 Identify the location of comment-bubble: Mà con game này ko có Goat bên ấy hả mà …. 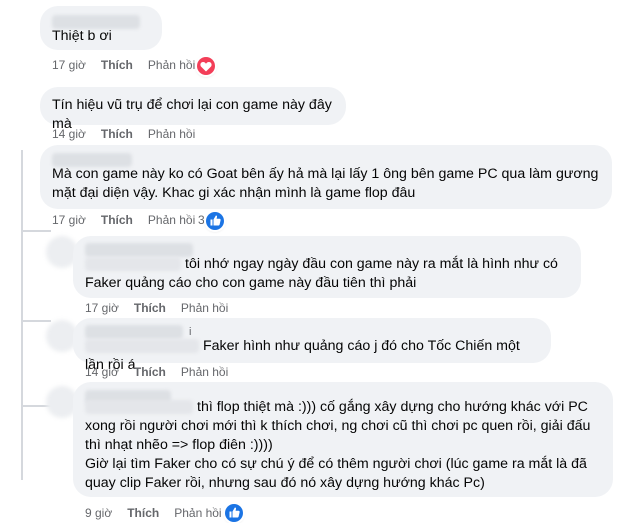
(326, 177).